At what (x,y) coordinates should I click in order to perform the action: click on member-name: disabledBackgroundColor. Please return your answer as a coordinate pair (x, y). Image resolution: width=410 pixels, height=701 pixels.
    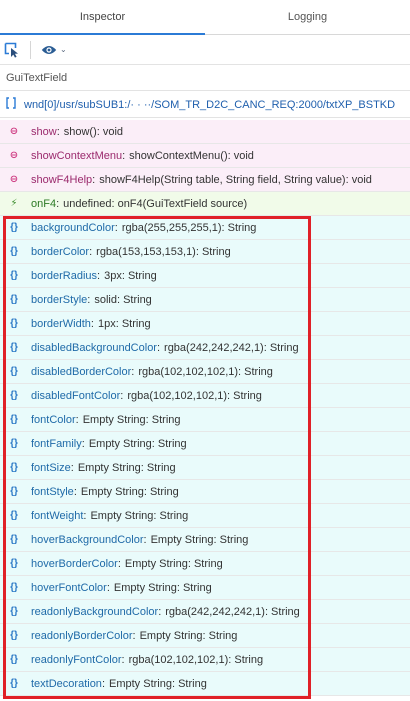
    Looking at the image, I should click on (94, 347).